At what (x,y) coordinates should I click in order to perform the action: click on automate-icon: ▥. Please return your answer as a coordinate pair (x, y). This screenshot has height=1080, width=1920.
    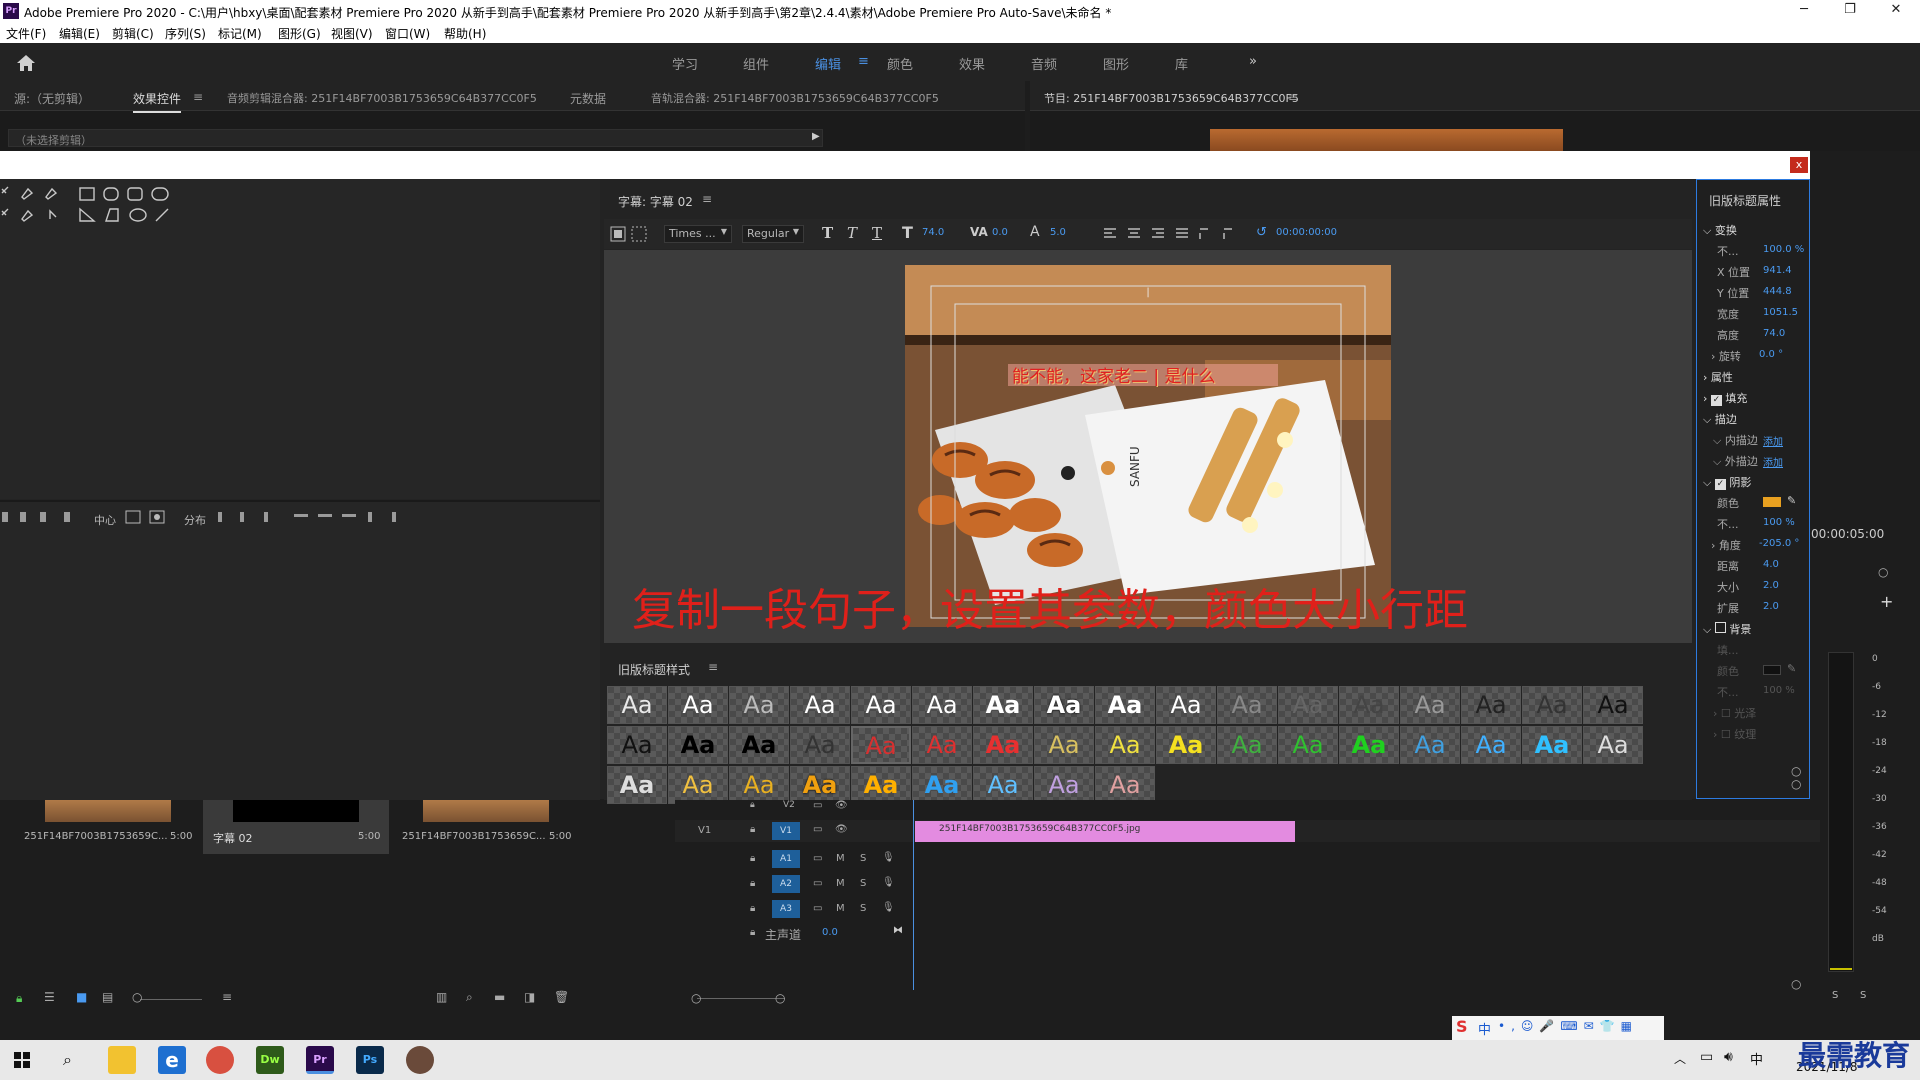
    Looking at the image, I should click on (441, 997).